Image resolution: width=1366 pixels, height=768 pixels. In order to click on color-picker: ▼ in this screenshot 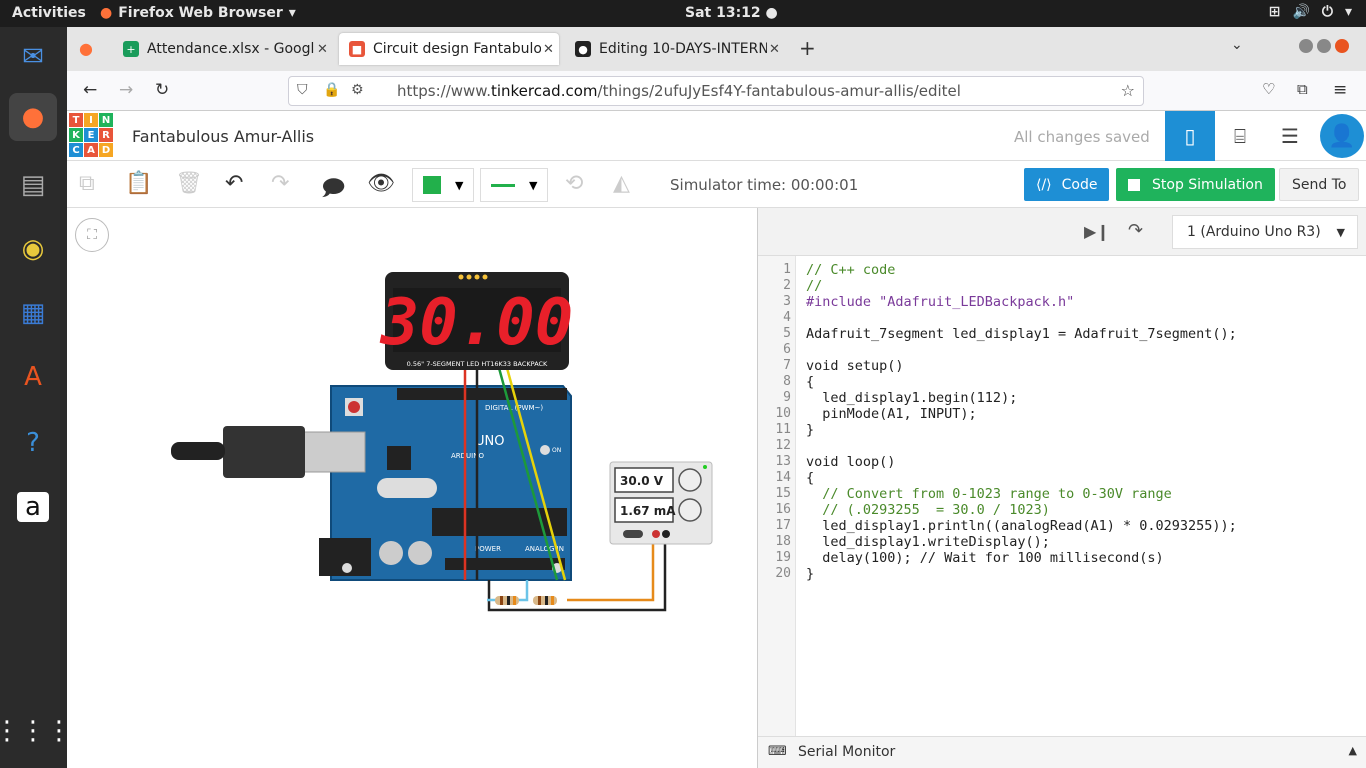, I will do `click(443, 185)`.